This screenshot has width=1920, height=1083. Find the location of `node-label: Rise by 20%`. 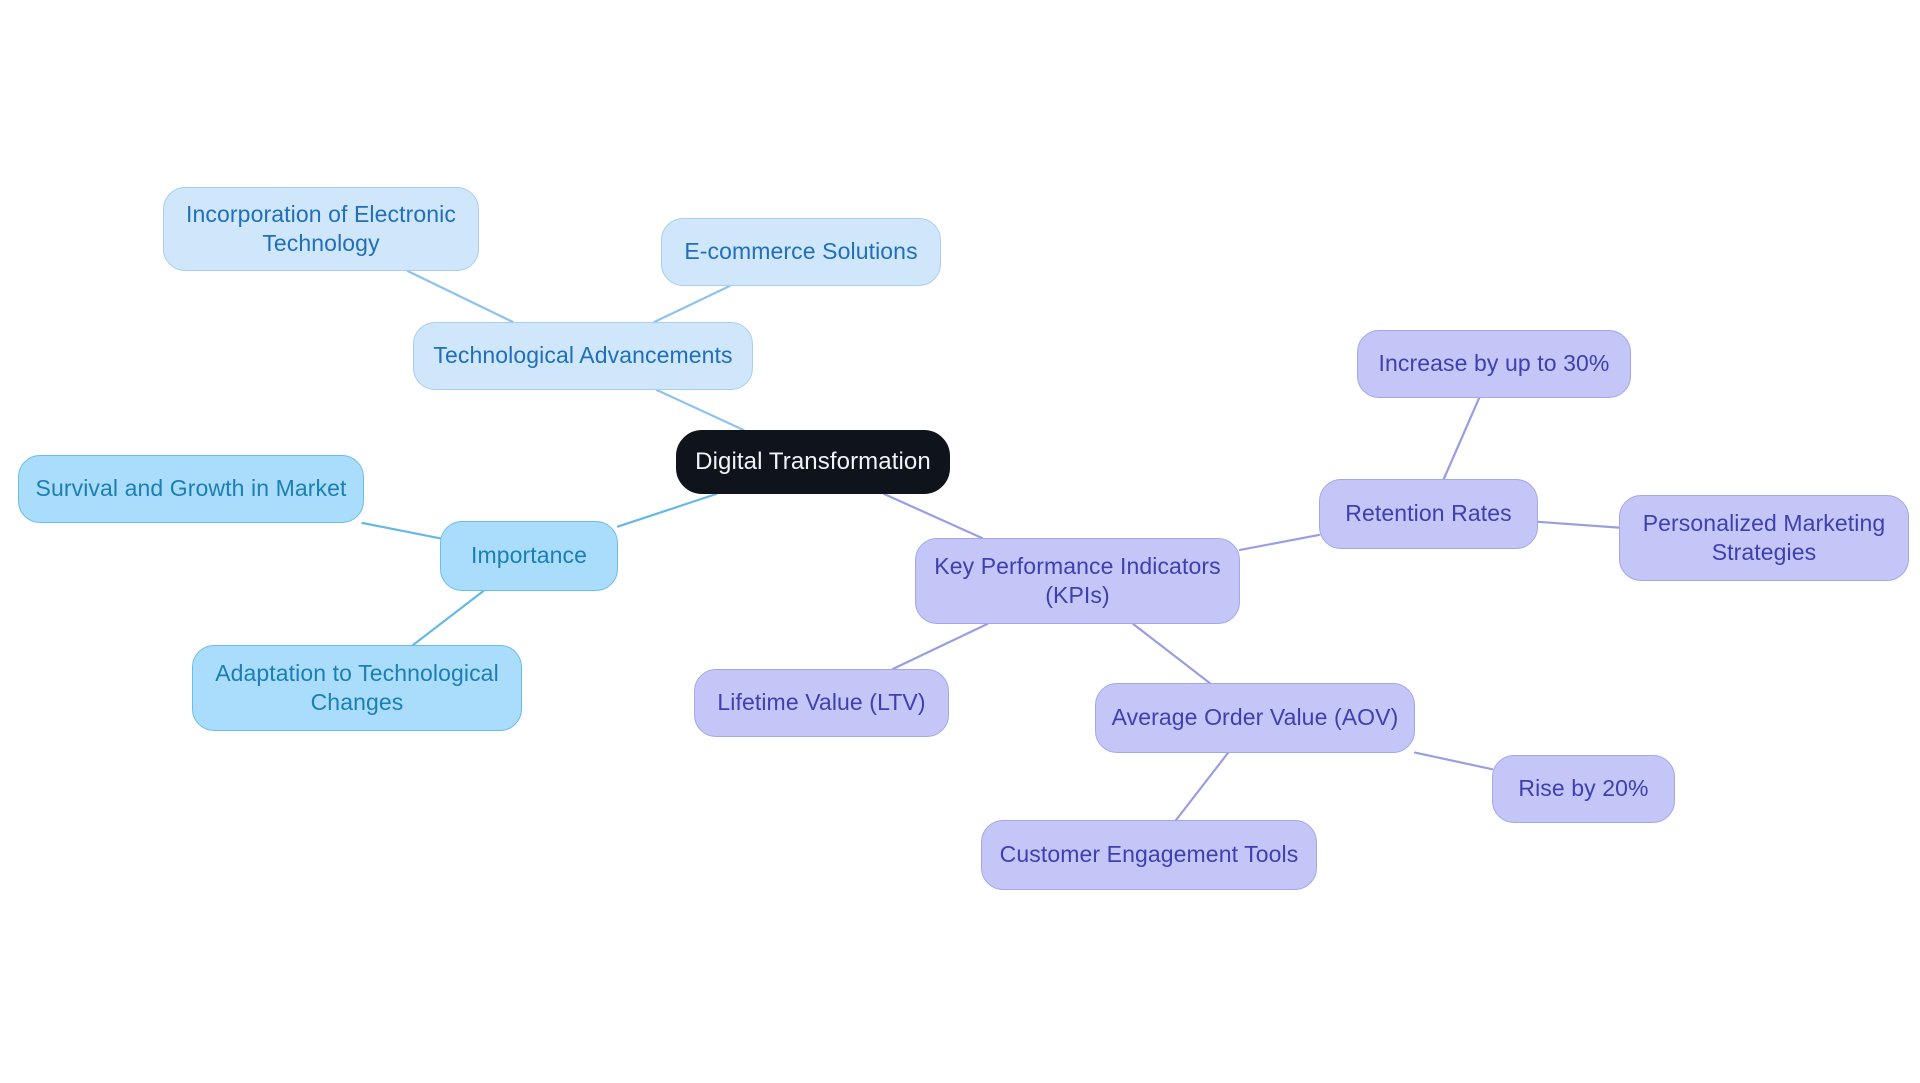

node-label: Rise by 20% is located at coordinates (1583, 788).